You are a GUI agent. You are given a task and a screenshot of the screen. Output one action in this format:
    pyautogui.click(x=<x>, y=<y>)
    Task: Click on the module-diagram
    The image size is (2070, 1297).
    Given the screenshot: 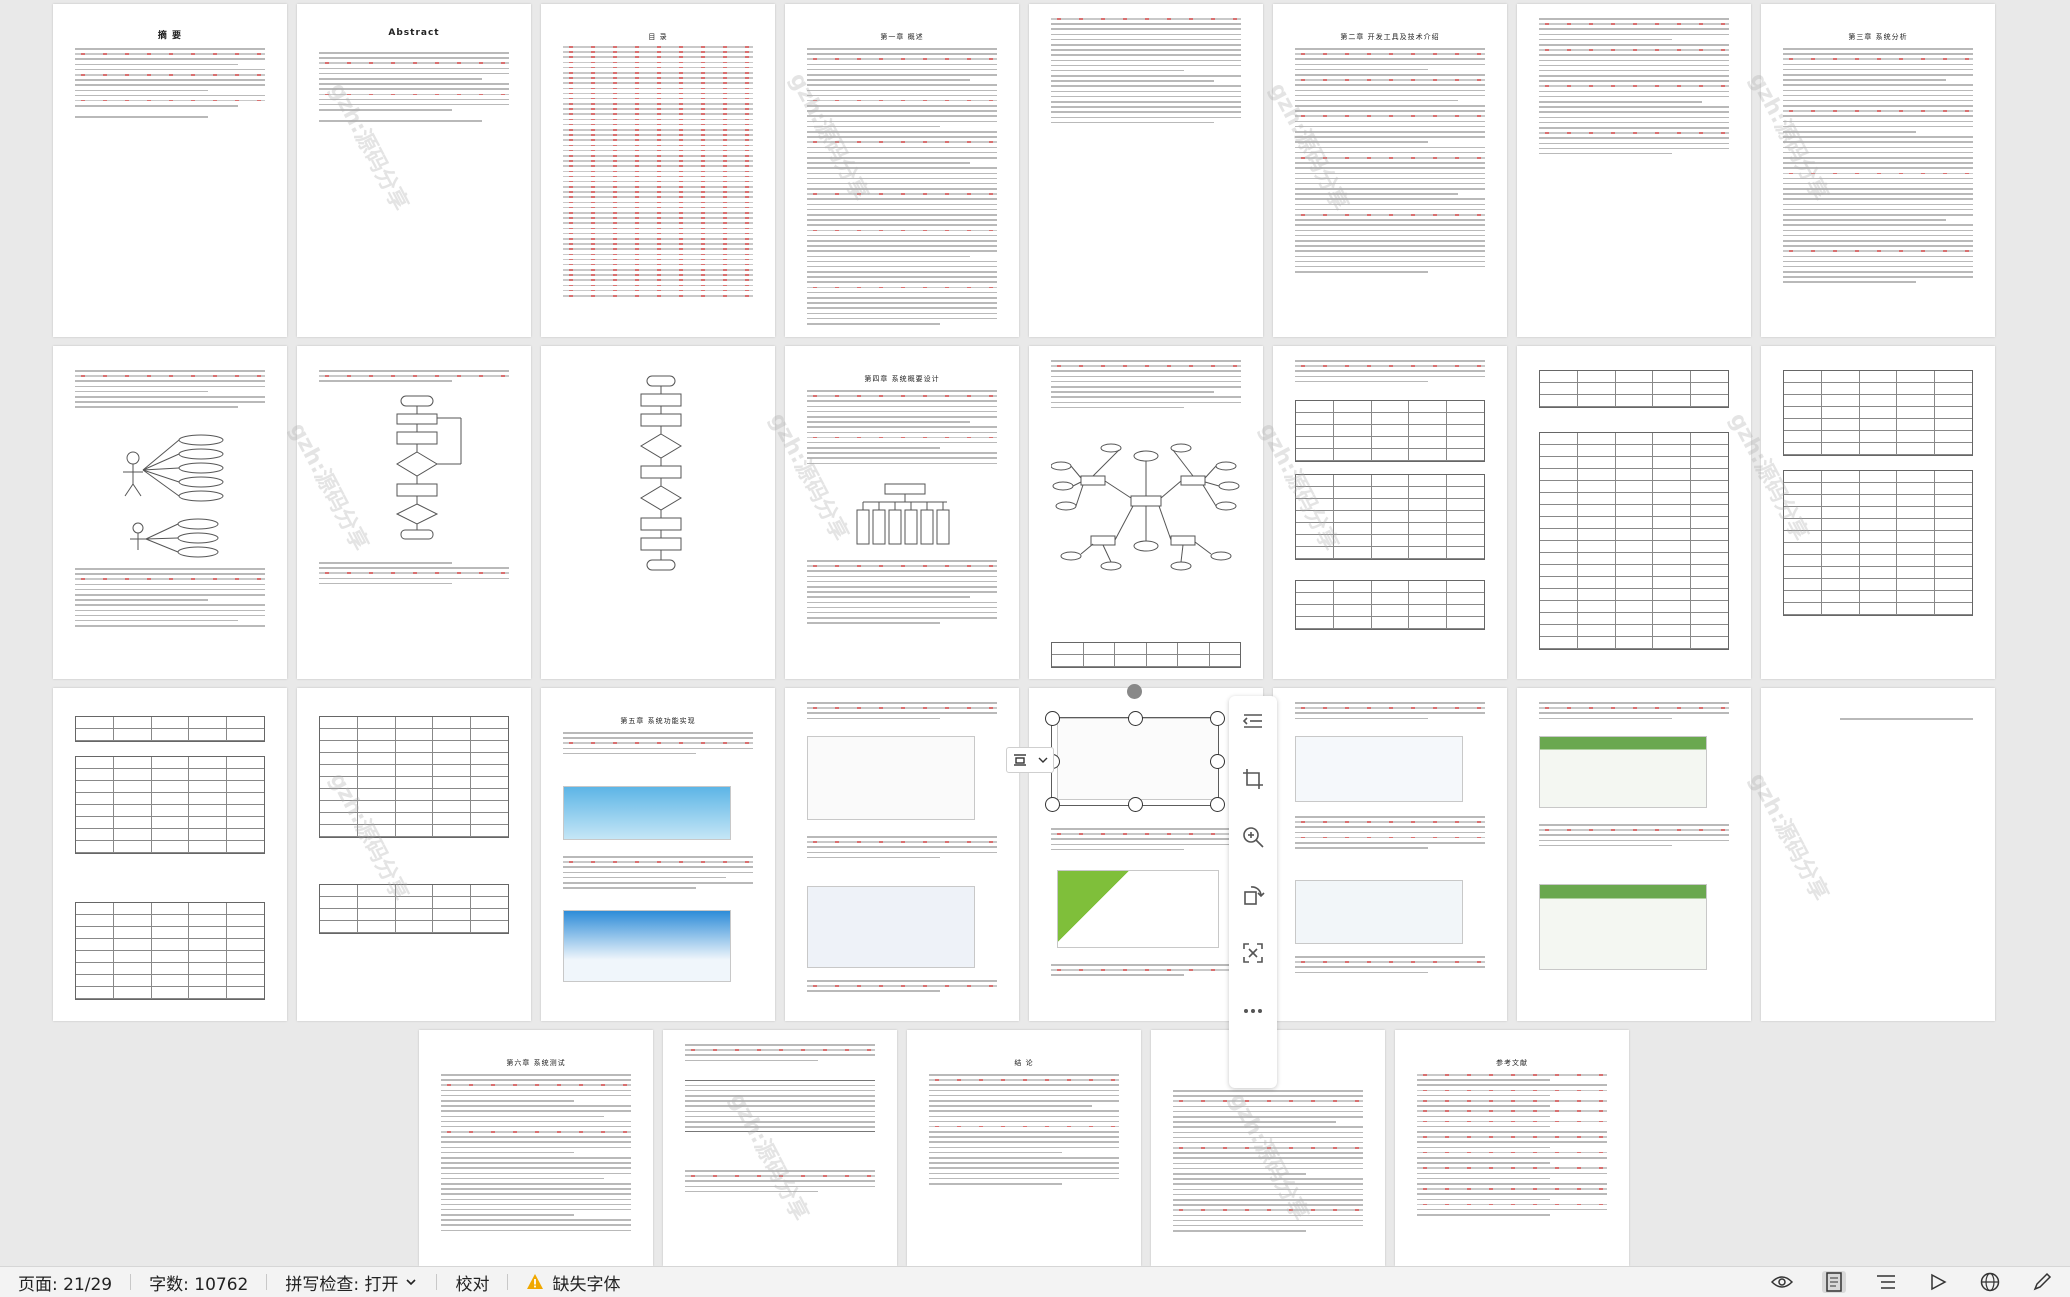 What is the action you would take?
    pyautogui.click(x=903, y=514)
    